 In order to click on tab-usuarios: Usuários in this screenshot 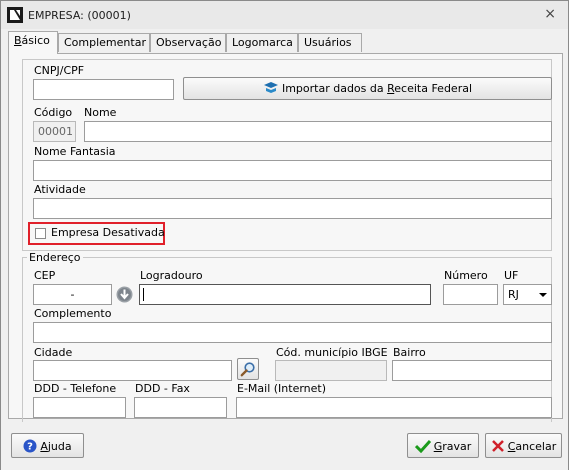, I will do `click(330, 42)`.